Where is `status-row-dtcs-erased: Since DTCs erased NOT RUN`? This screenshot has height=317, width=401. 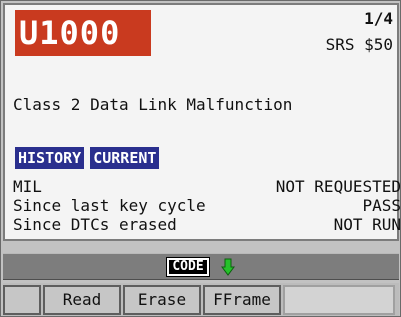 status-row-dtcs-erased: Since DTCs erased NOT RUN is located at coordinates (207, 224).